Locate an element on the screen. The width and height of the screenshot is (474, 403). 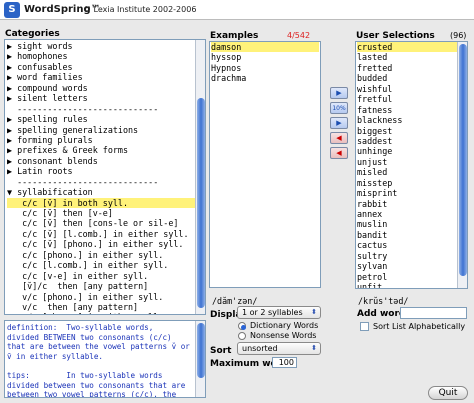
definition-scroll-thumb is located at coordinates (201, 350).